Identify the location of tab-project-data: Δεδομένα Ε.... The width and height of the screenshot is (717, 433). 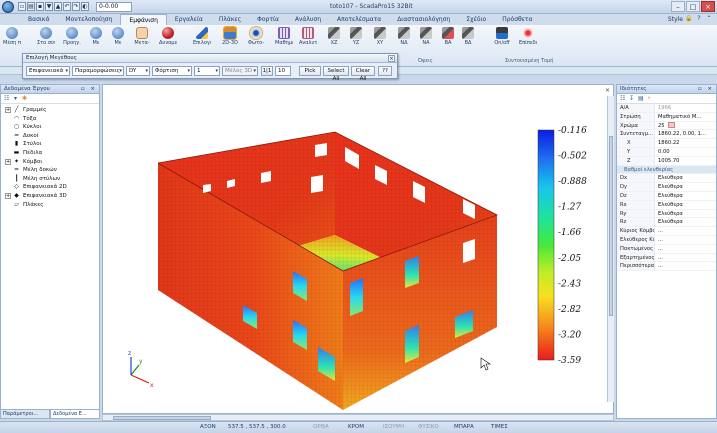
(75, 414).